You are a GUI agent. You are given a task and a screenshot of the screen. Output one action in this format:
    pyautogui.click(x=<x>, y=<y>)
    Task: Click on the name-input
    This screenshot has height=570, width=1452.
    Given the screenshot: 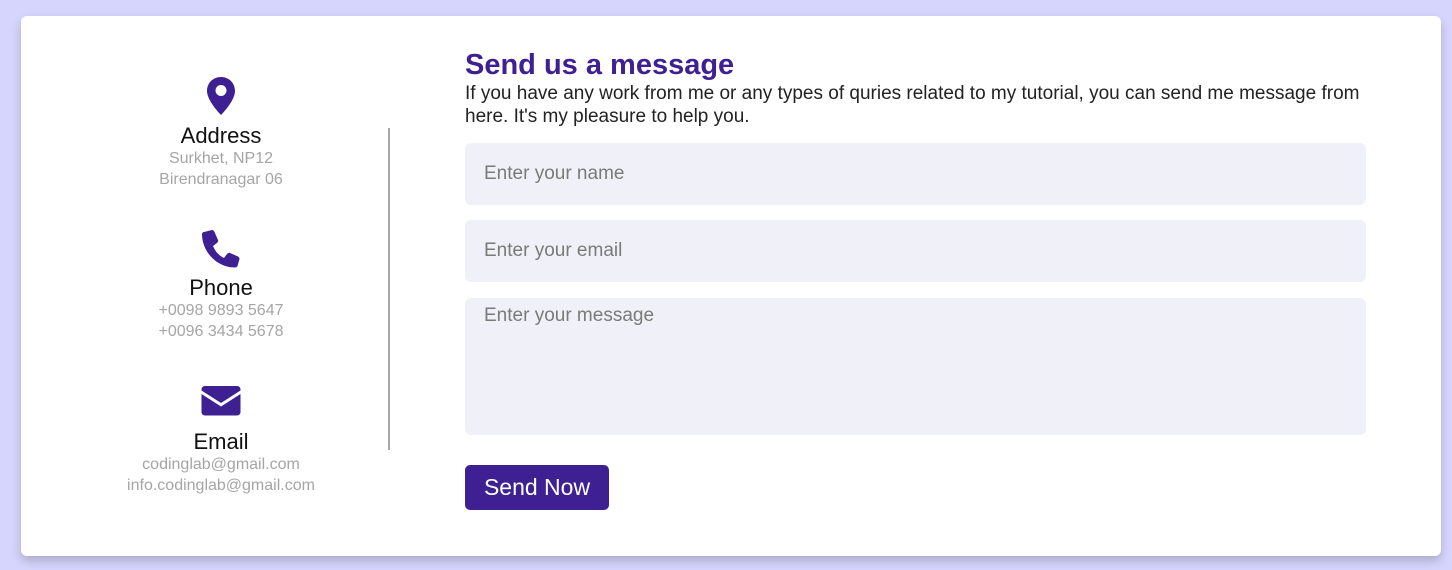 What is the action you would take?
    pyautogui.click(x=915, y=174)
    